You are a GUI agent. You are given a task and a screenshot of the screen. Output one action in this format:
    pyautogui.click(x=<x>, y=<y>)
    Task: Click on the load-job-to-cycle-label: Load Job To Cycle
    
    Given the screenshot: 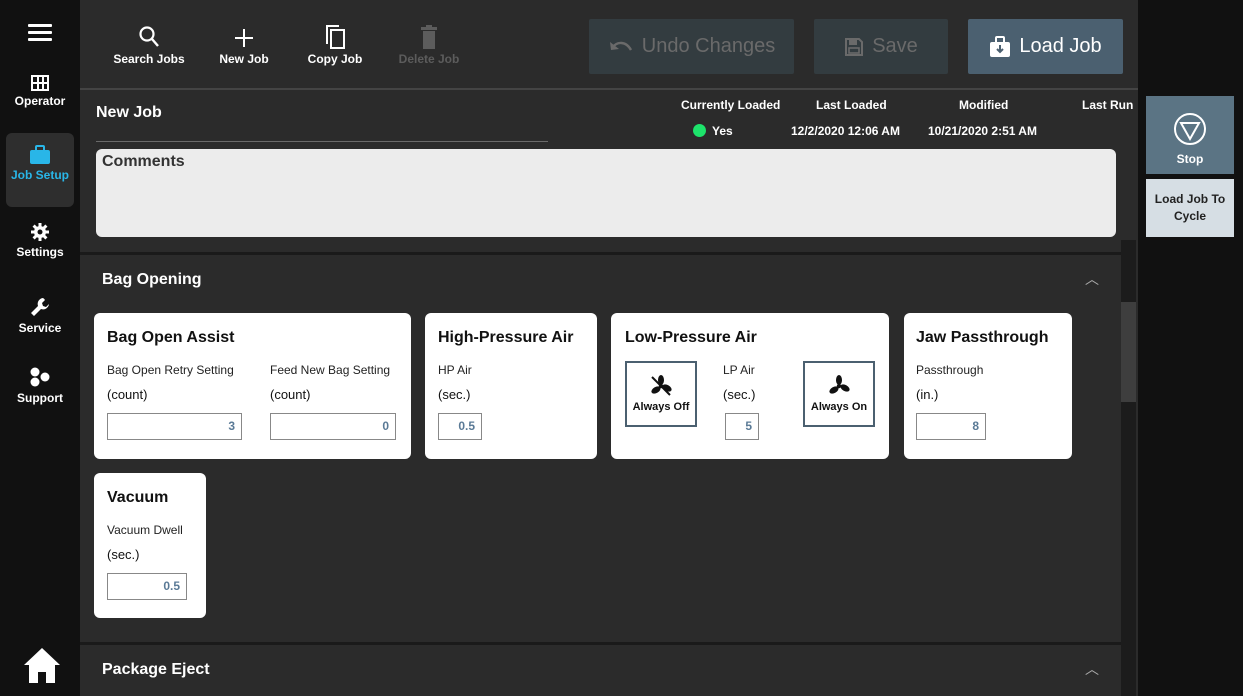 What is the action you would take?
    pyautogui.click(x=1190, y=207)
    